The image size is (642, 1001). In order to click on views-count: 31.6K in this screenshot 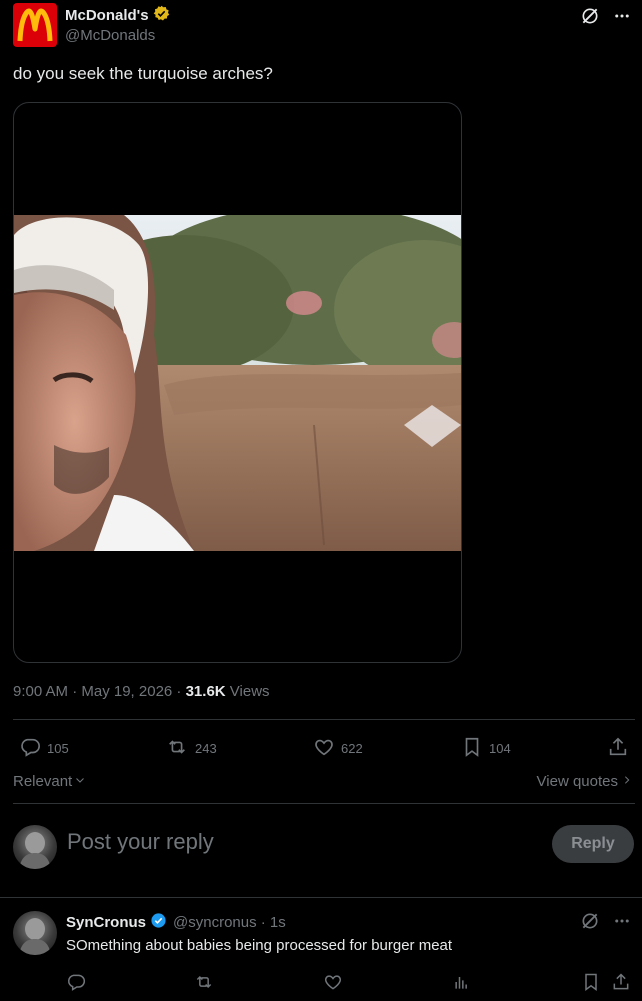, I will do `click(205, 691)`.